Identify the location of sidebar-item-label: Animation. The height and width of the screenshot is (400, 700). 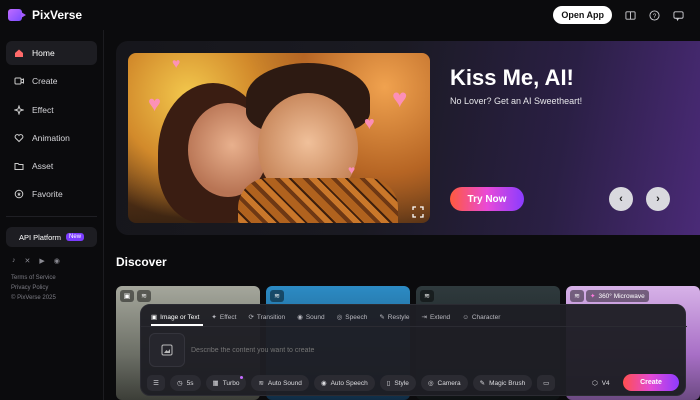
(51, 137).